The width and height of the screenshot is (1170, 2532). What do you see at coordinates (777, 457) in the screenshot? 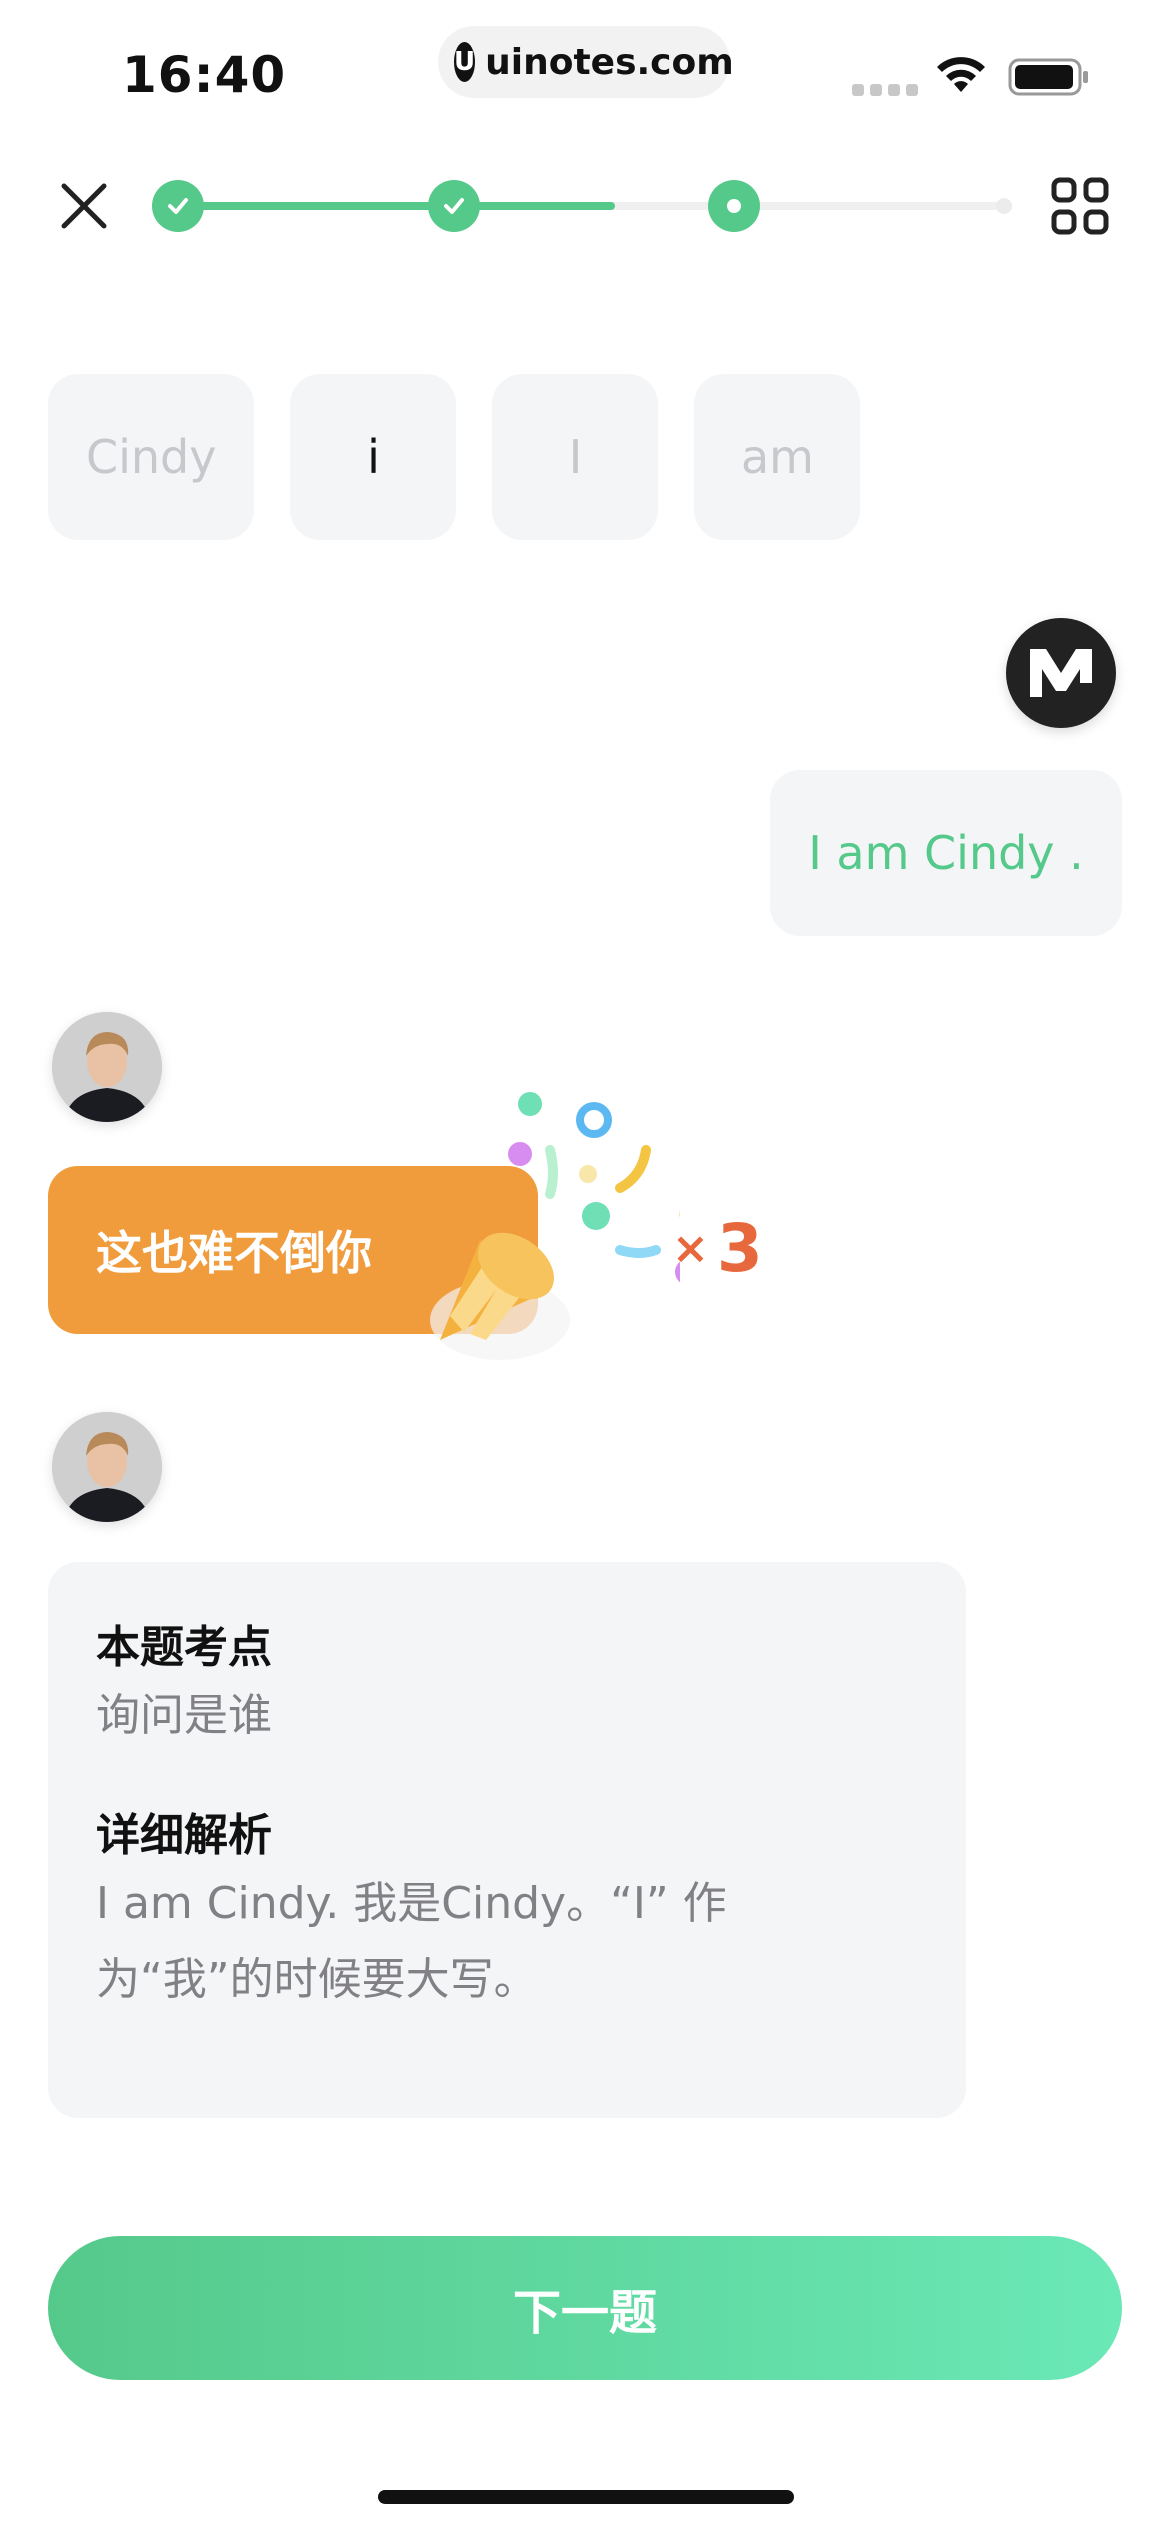
I see `word-tile: am` at bounding box center [777, 457].